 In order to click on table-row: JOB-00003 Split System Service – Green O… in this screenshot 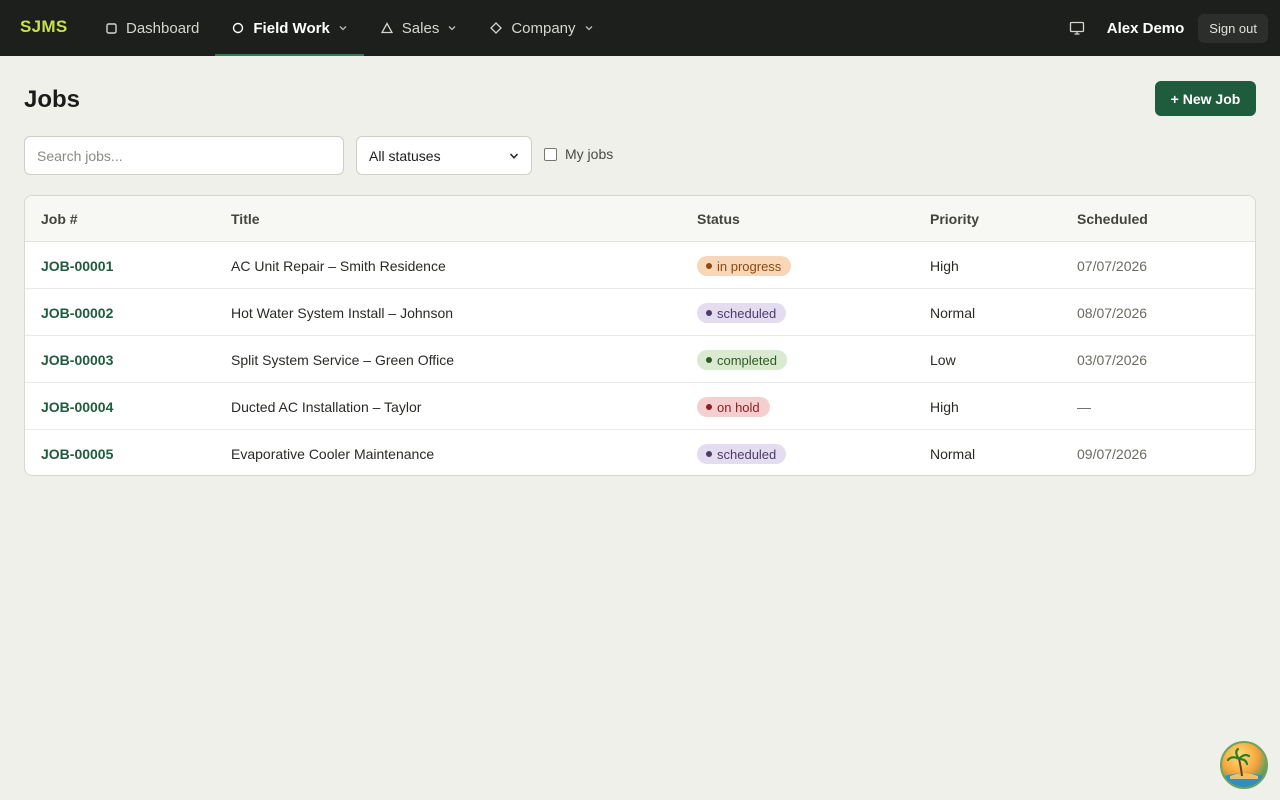, I will do `click(640, 359)`.